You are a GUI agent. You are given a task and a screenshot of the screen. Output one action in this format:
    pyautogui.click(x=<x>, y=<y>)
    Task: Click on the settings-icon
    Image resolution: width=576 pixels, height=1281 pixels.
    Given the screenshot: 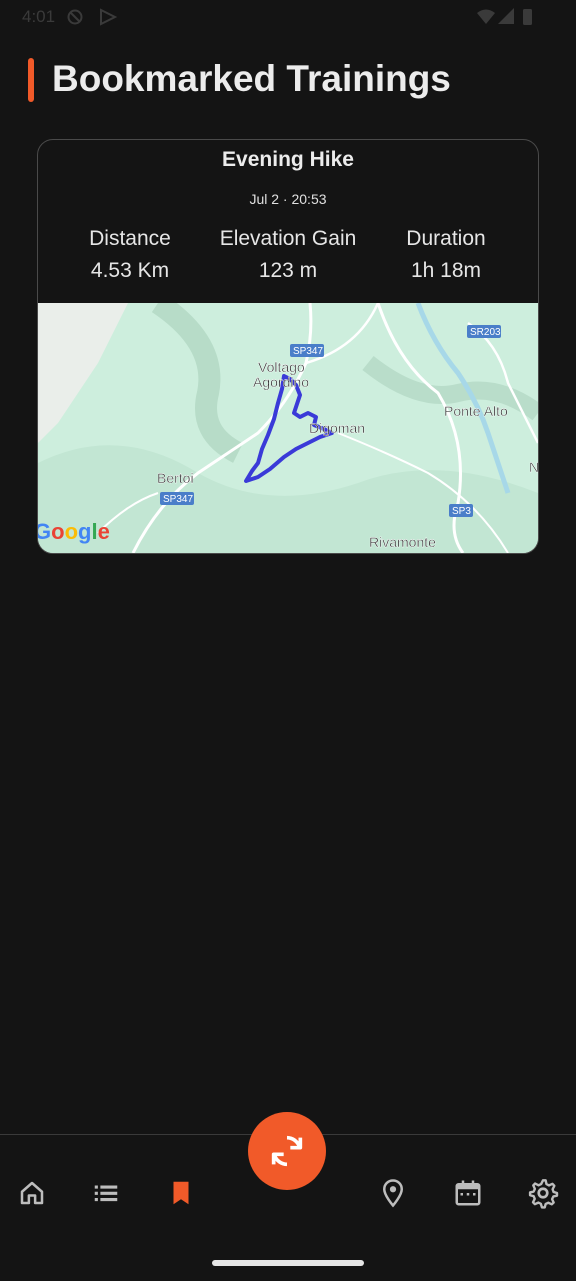 What is the action you would take?
    pyautogui.click(x=543, y=1194)
    